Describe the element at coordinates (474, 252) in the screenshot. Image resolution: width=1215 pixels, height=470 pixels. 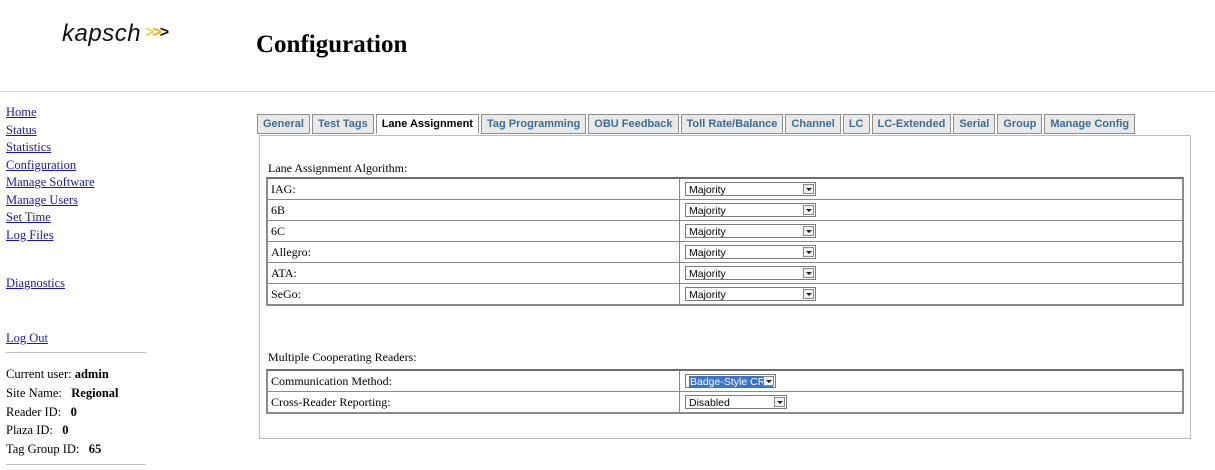
I see `row-label: Allegro:` at that location.